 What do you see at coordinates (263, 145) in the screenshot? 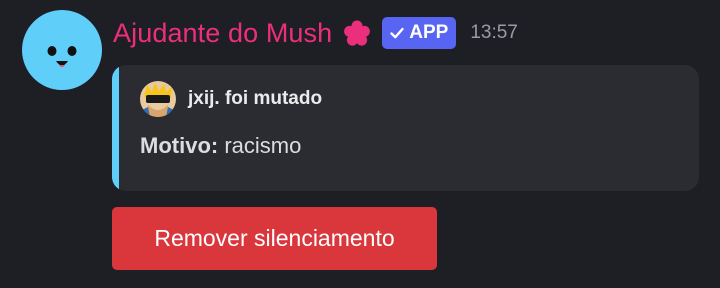
I see `embed-field-value: racismo` at bounding box center [263, 145].